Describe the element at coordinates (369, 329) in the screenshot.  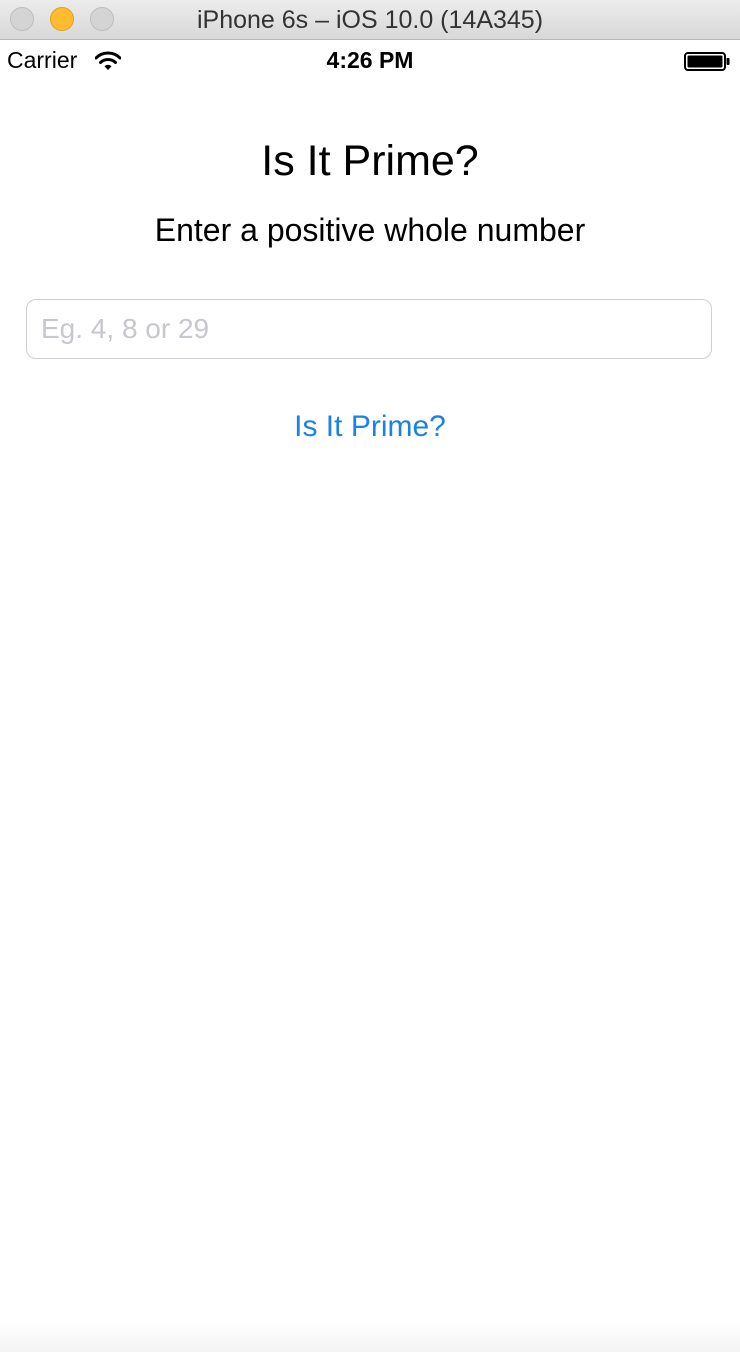
I see `number-input` at that location.